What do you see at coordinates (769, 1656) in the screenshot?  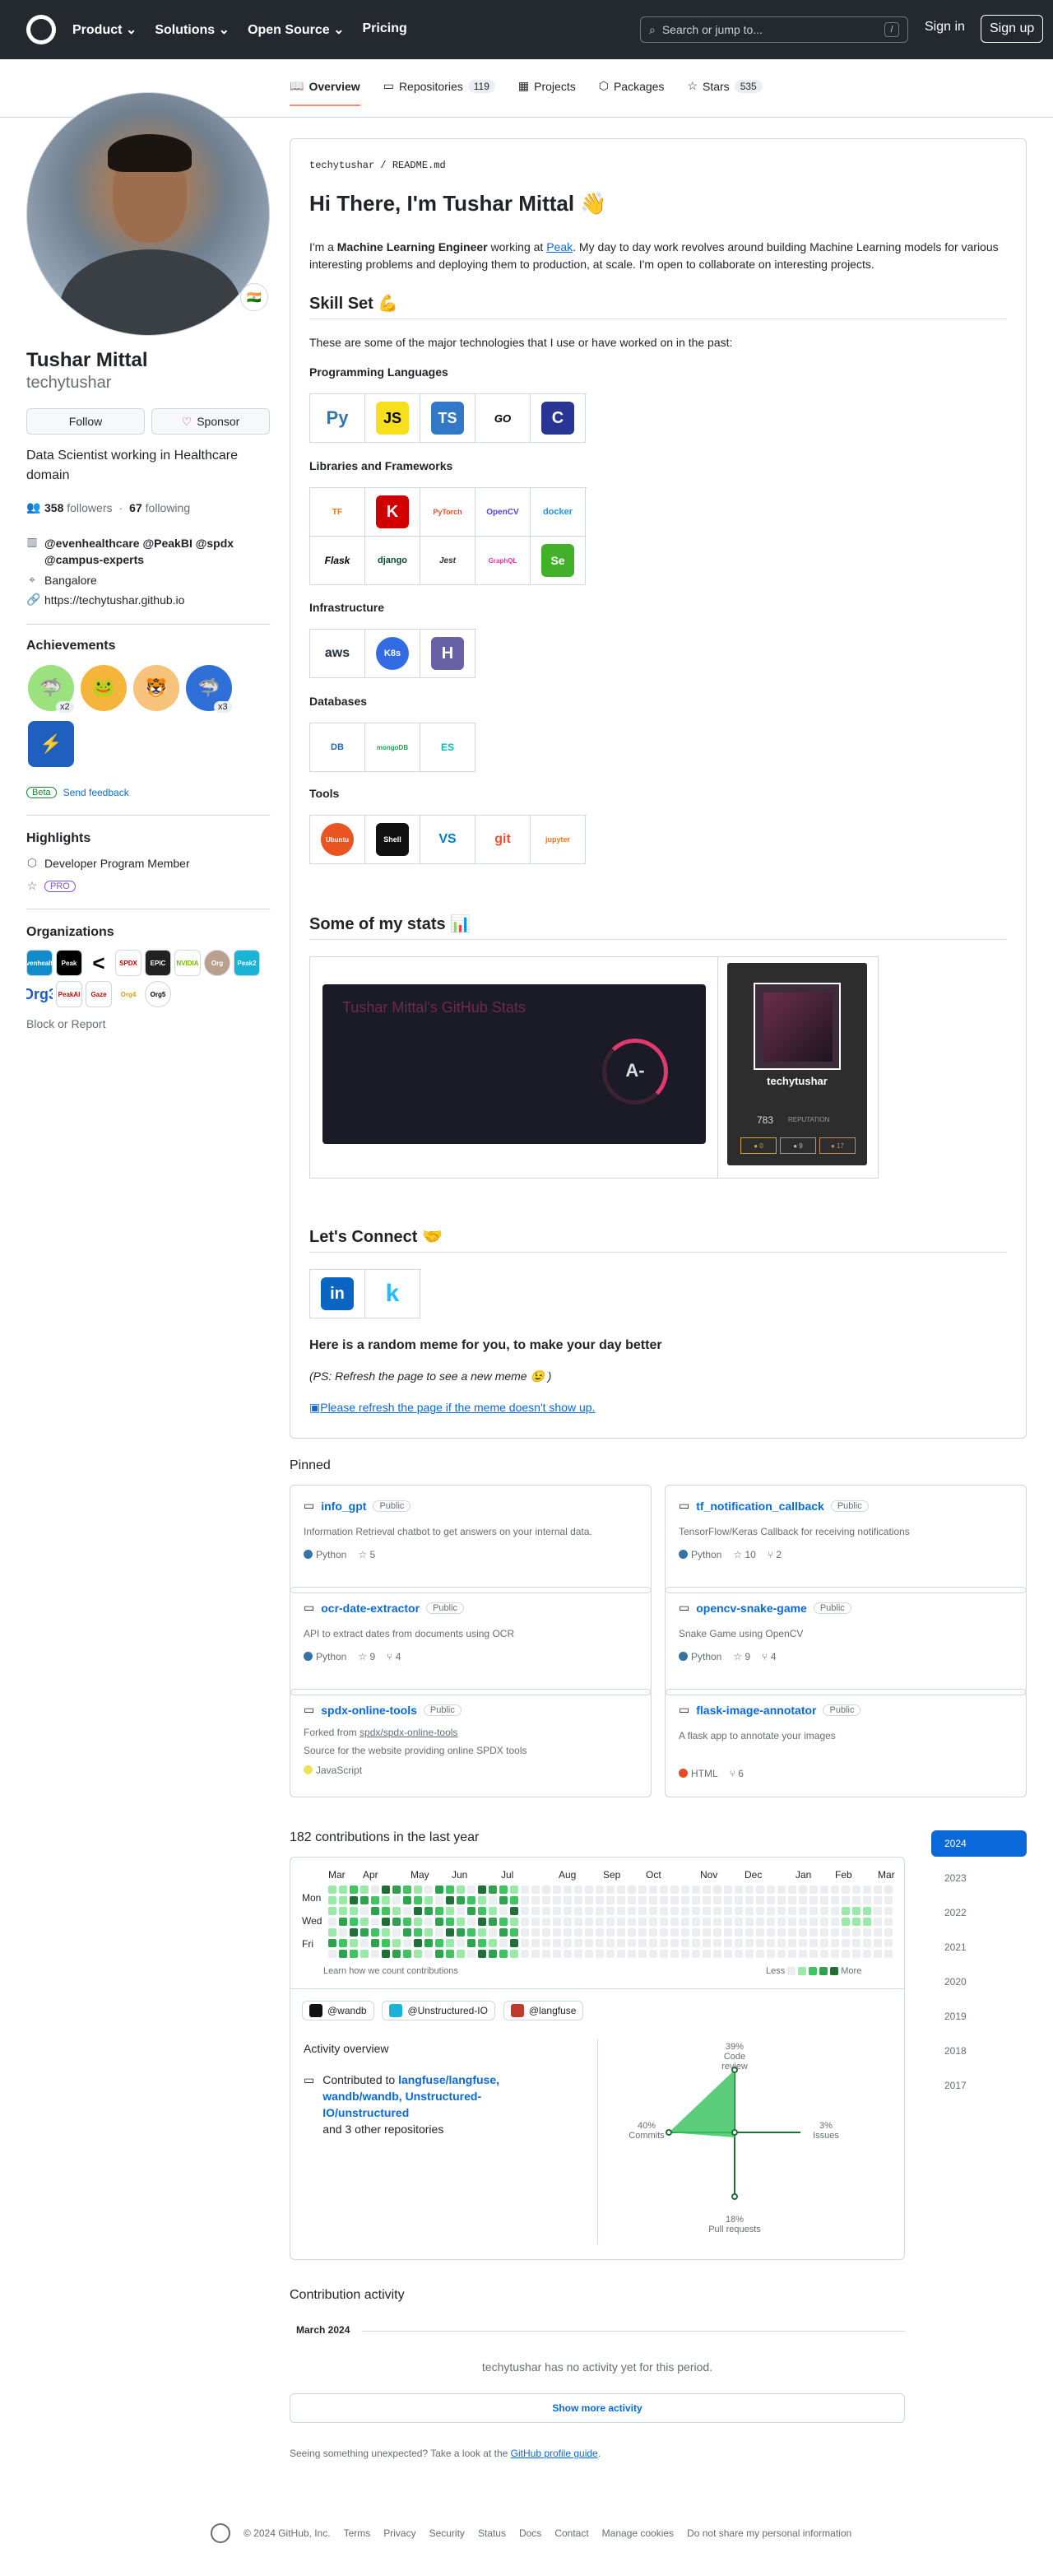 I see `forks-link: ⑂ 4` at bounding box center [769, 1656].